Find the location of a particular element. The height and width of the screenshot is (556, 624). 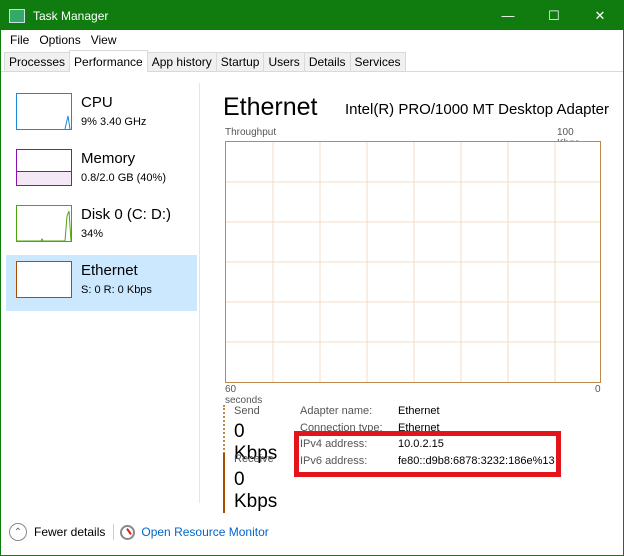

close-icon: ✕ is located at coordinates (600, 15).